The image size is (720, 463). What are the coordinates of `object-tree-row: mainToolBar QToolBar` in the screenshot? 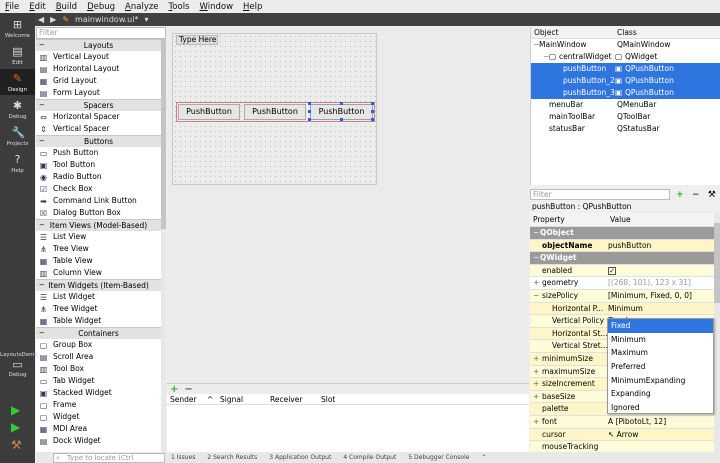 It's located at (625, 117).